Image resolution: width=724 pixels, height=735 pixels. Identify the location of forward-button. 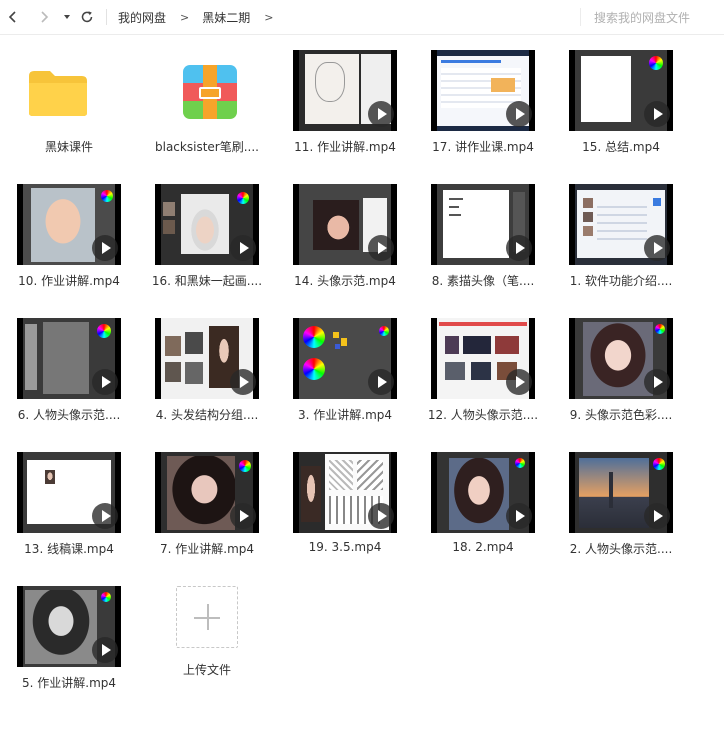
(44, 17).